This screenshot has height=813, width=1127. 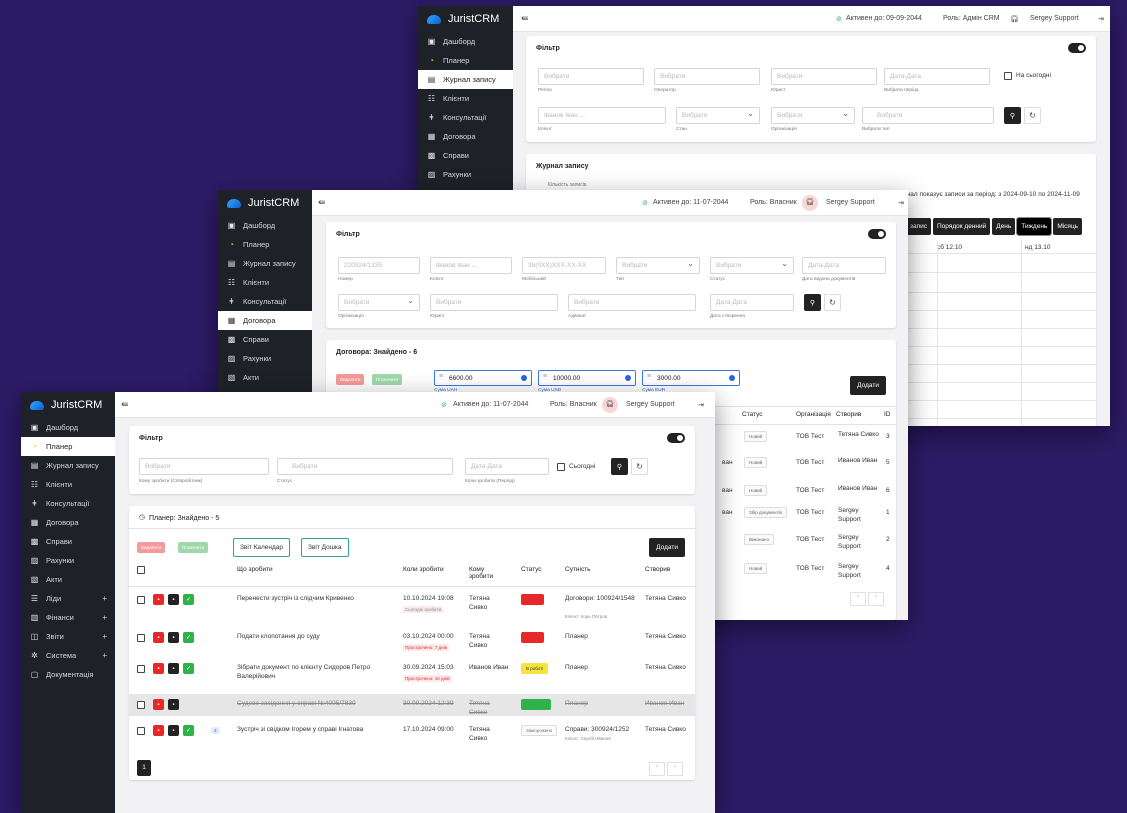 I want to click on assignee-select: Вибрати, so click(x=204, y=466).